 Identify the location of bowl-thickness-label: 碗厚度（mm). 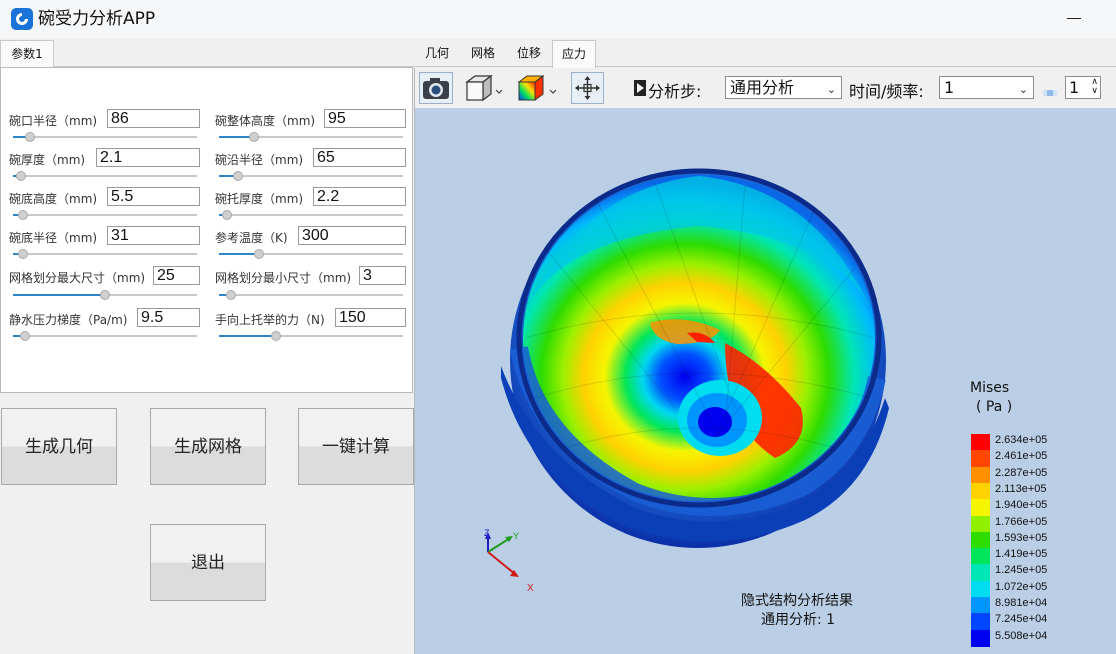
(47, 160).